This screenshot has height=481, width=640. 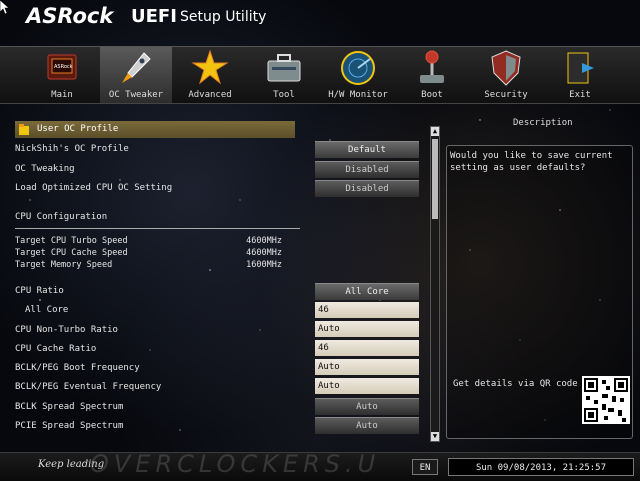 What do you see at coordinates (223, 17) in the screenshot?
I see `utility-subtitle: Setup Utility` at bounding box center [223, 17].